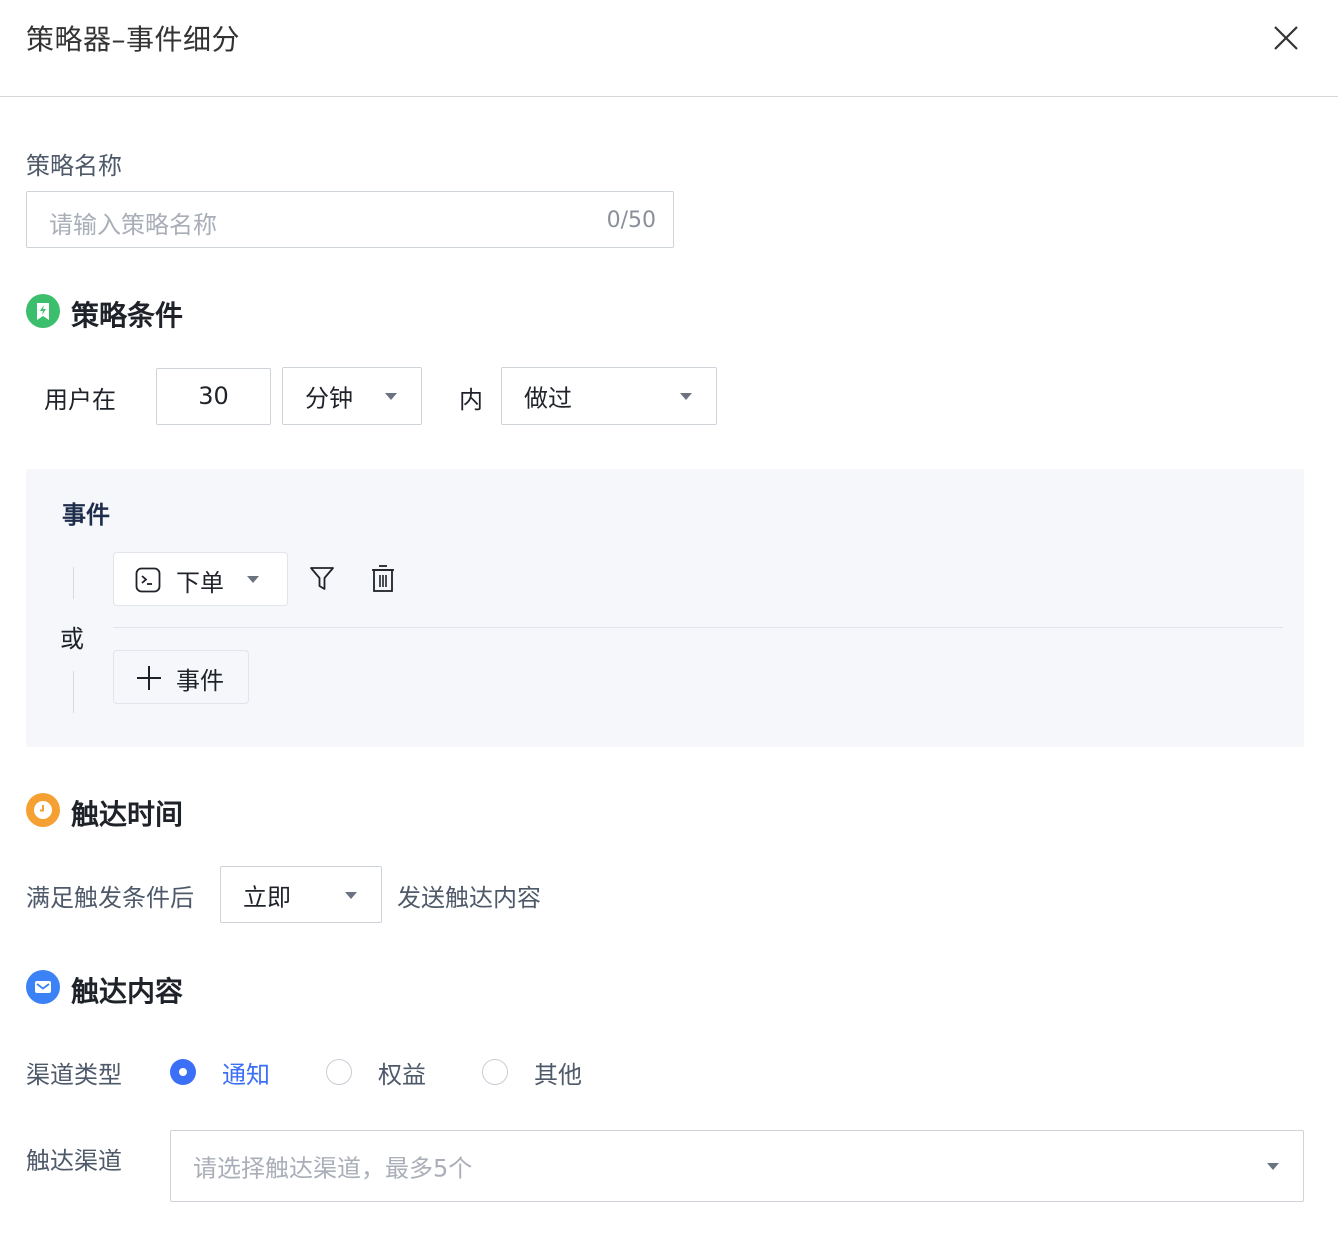 This screenshot has height=1254, width=1338. Describe the element at coordinates (74, 1161) in the screenshot. I see `channel-label: 触达渠道` at that location.